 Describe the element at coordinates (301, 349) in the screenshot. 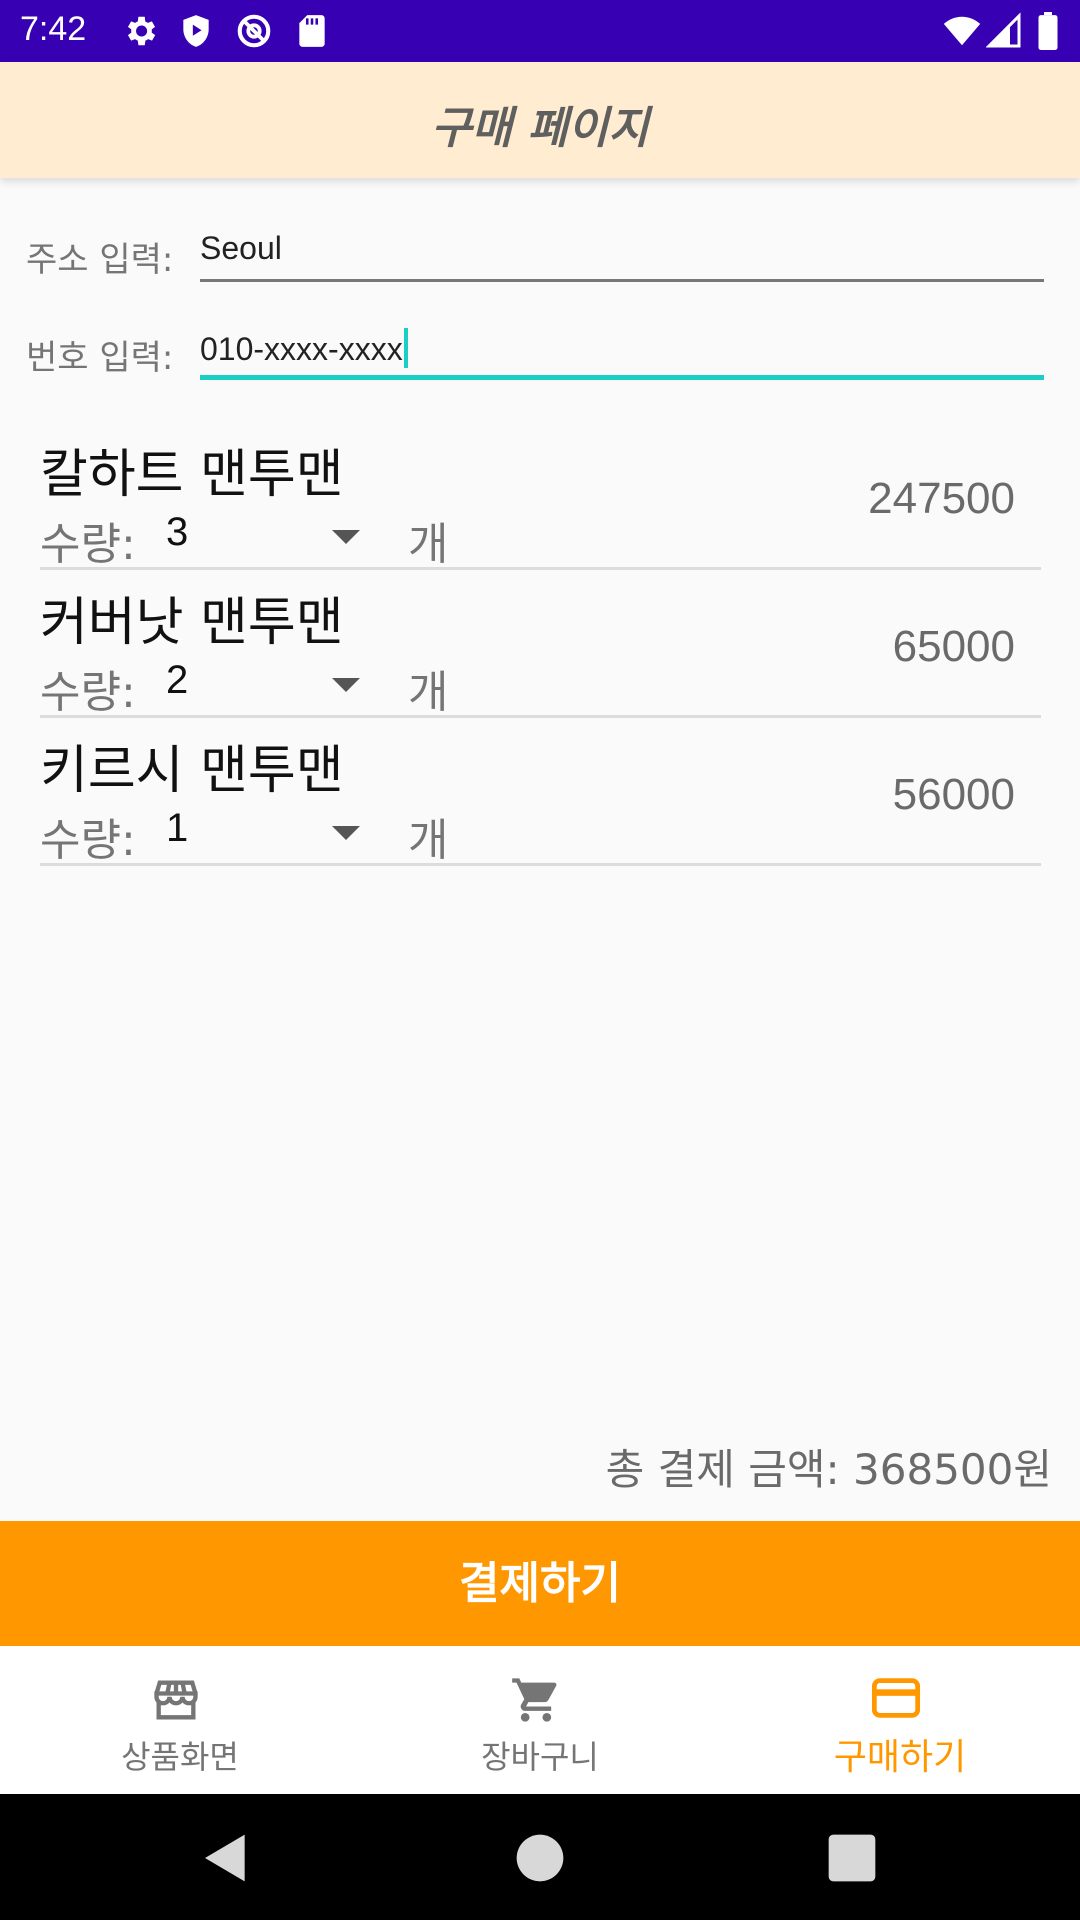

I see `phone-input-value: 010-xxxx-xxxx` at that location.